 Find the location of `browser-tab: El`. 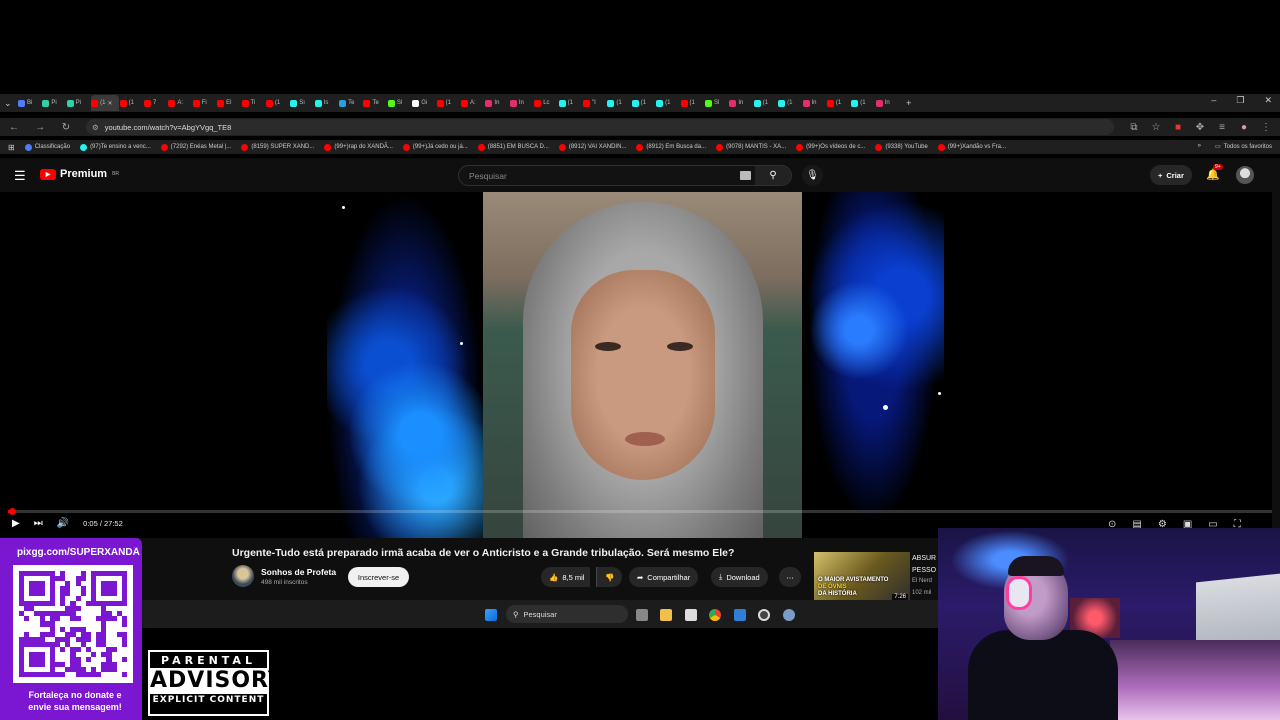

browser-tab: El is located at coordinates (229, 103).